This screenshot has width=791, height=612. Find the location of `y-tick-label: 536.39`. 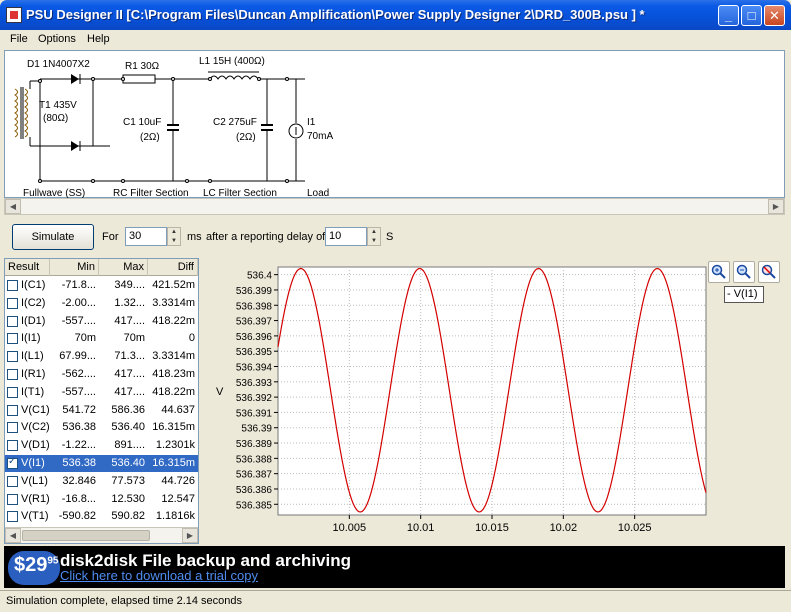

y-tick-label: 536.39 is located at coordinates (256, 429).